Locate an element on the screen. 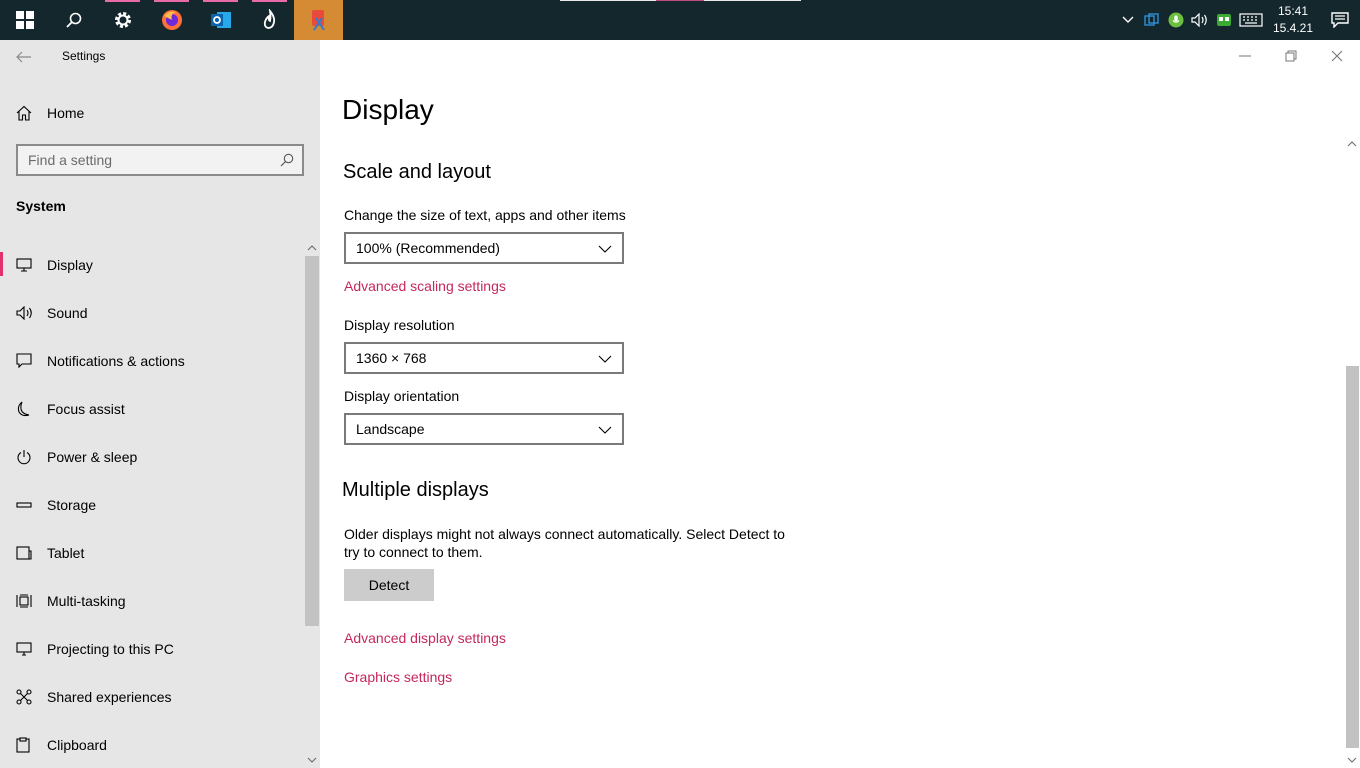 Image resolution: width=1360 pixels, height=768 pixels. tray-teams-icon is located at coordinates (1152, 20).